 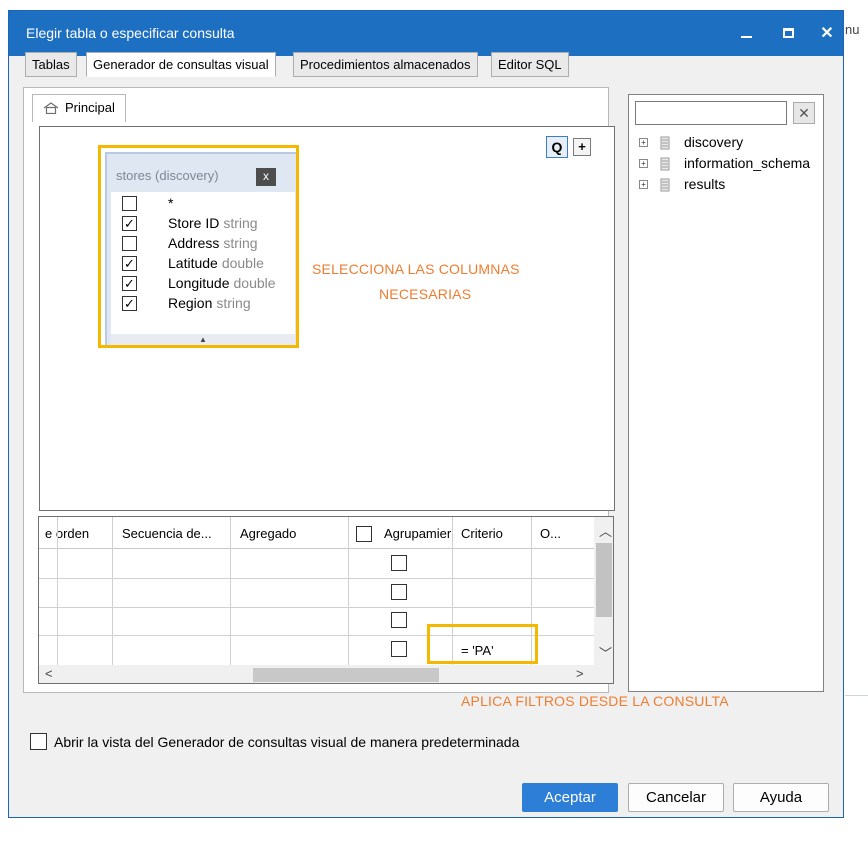 I want to click on tree-item-label: information_schema, so click(x=747, y=163).